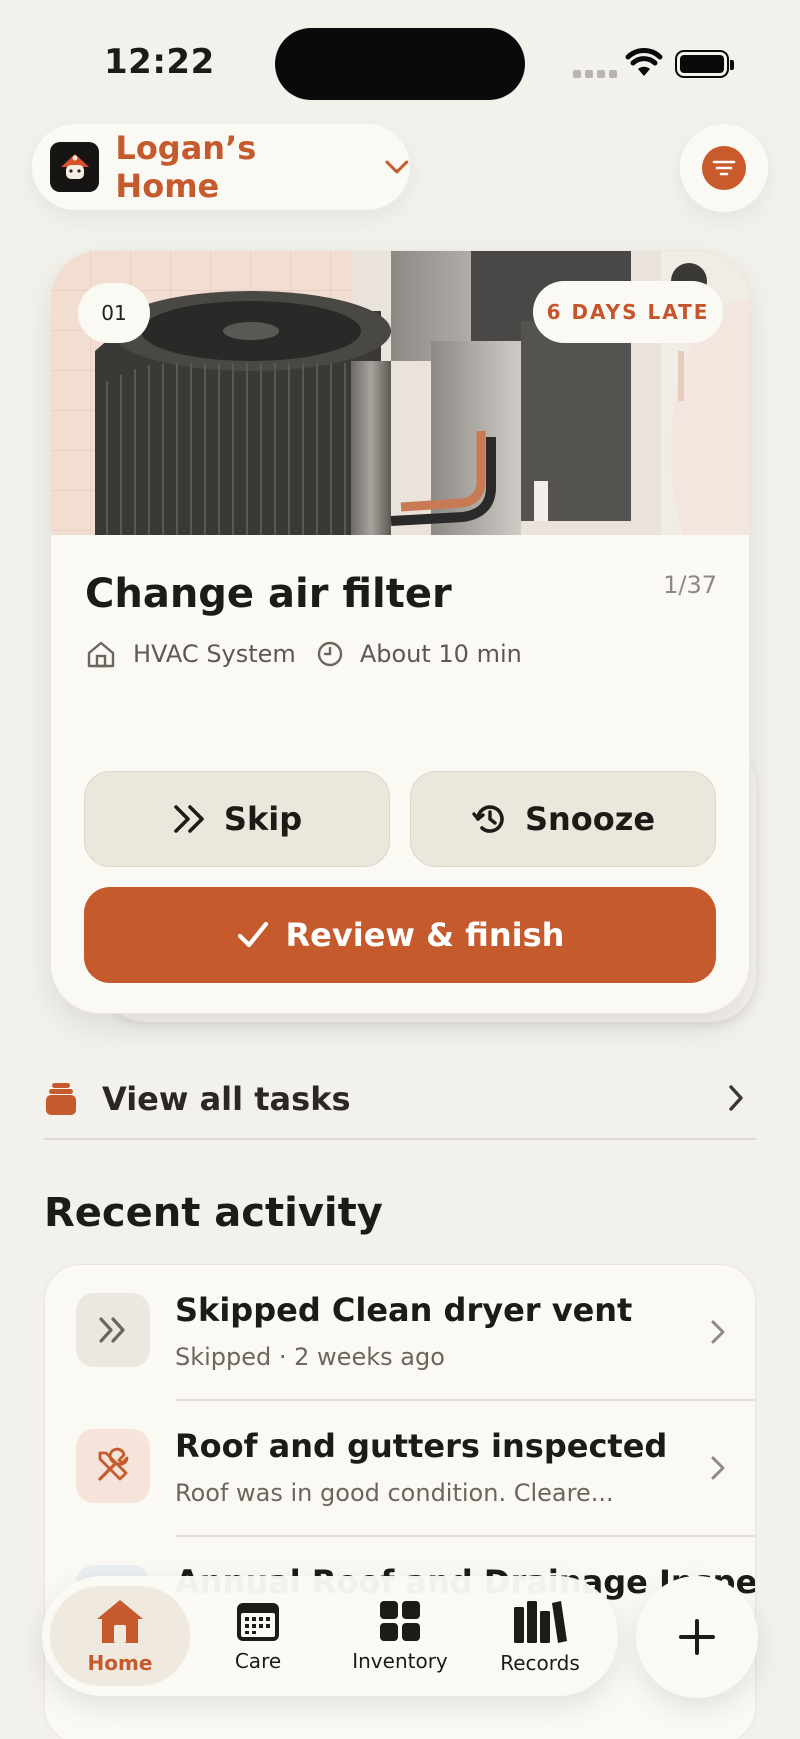 The width and height of the screenshot is (800, 1739). What do you see at coordinates (214, 654) in the screenshot?
I see `task-category: HVAC System` at bounding box center [214, 654].